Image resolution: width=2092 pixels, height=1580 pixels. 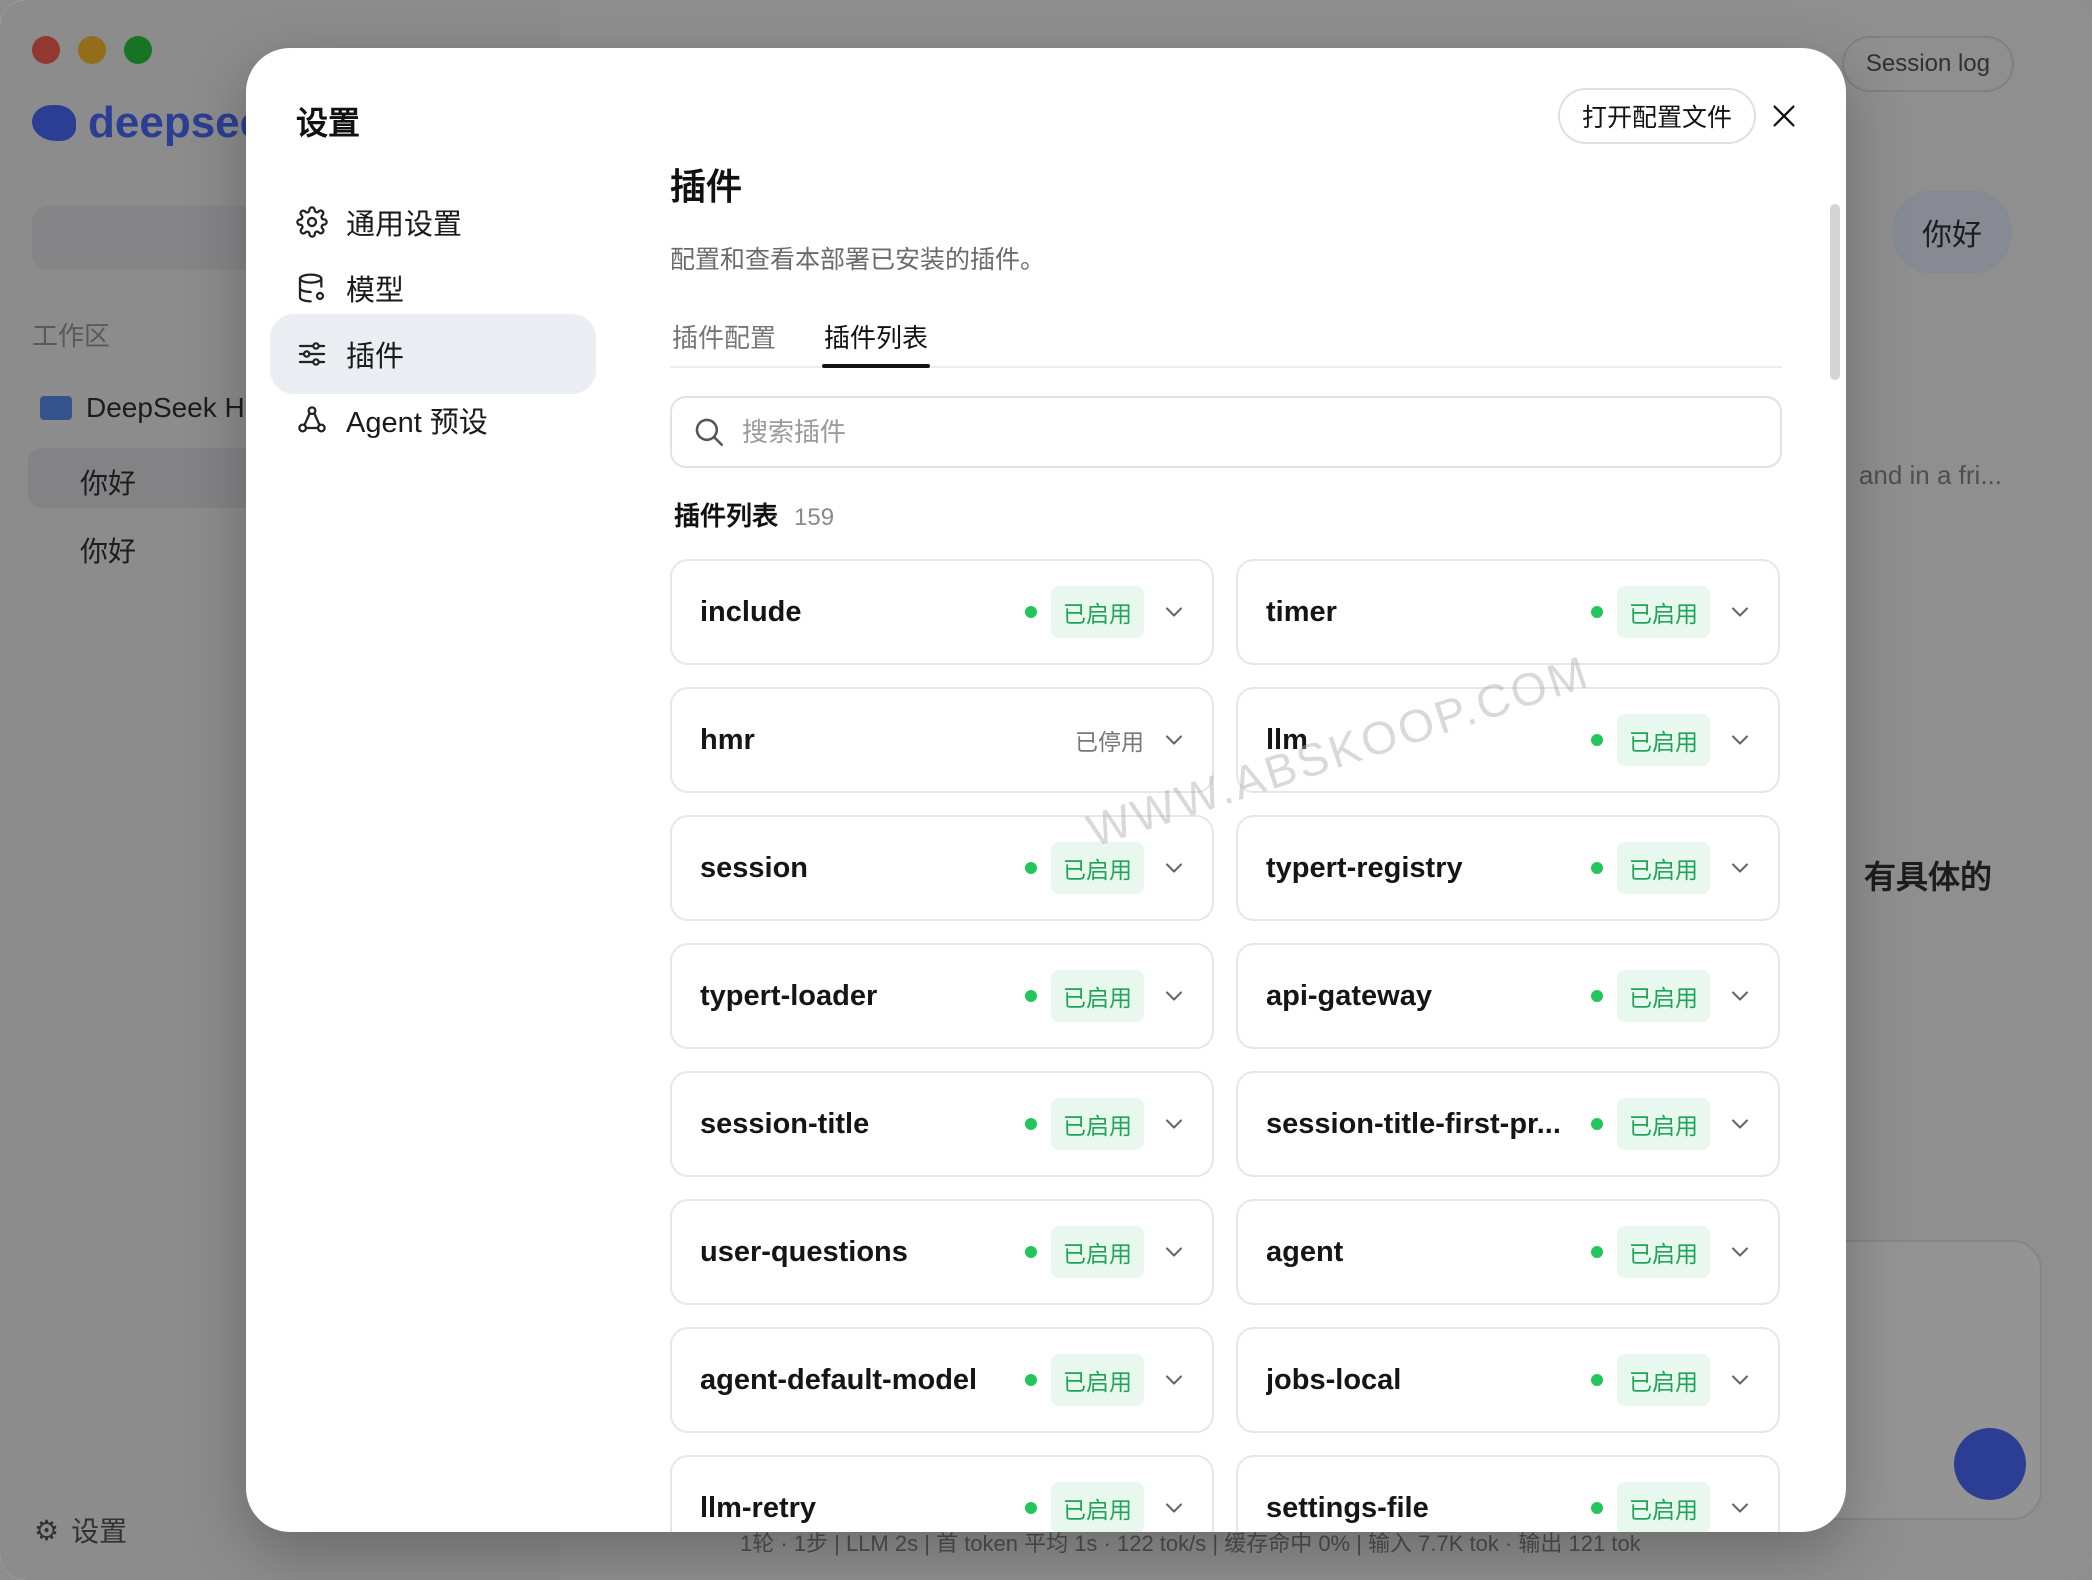 What do you see at coordinates (942, 1493) in the screenshot?
I see `plugin-card: llm-retry 已启用` at bounding box center [942, 1493].